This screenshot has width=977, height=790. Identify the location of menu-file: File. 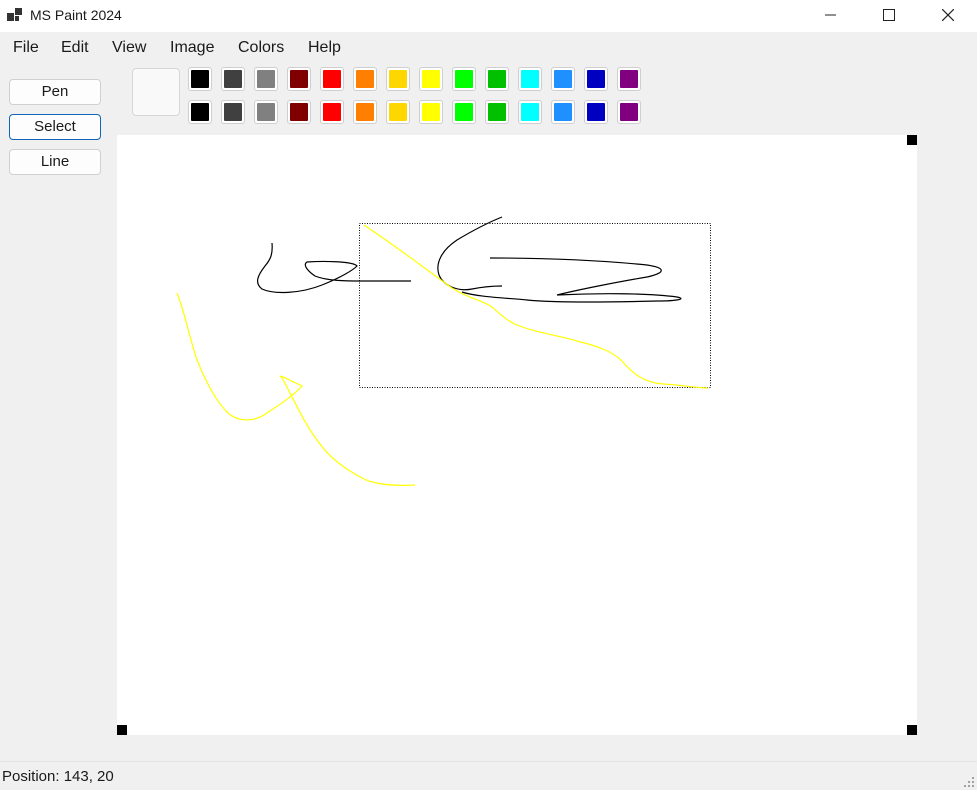
(26, 48).